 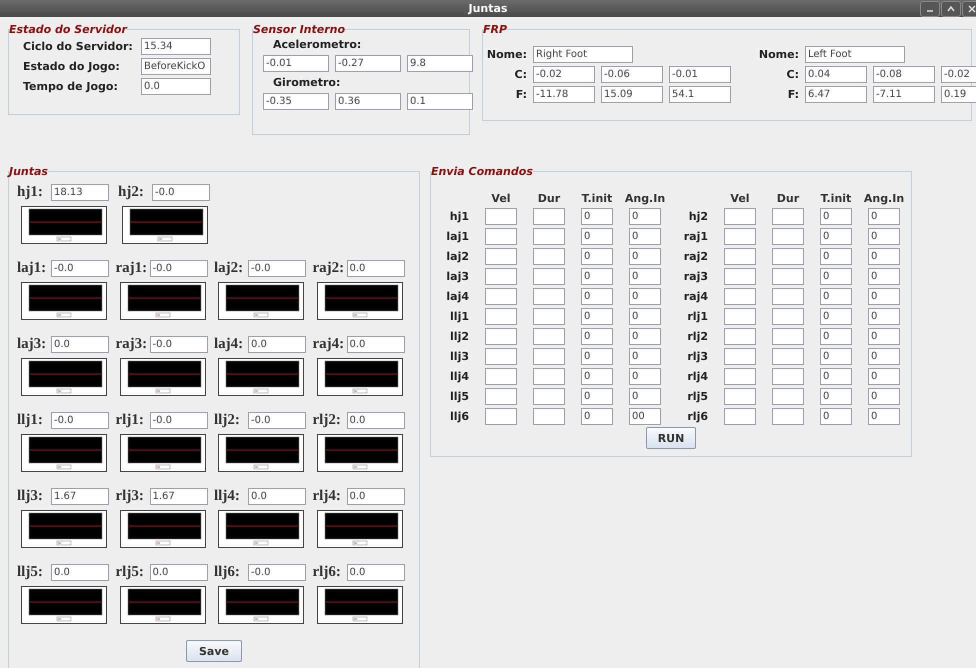 I want to click on text-field: 0.04, so click(x=836, y=74).